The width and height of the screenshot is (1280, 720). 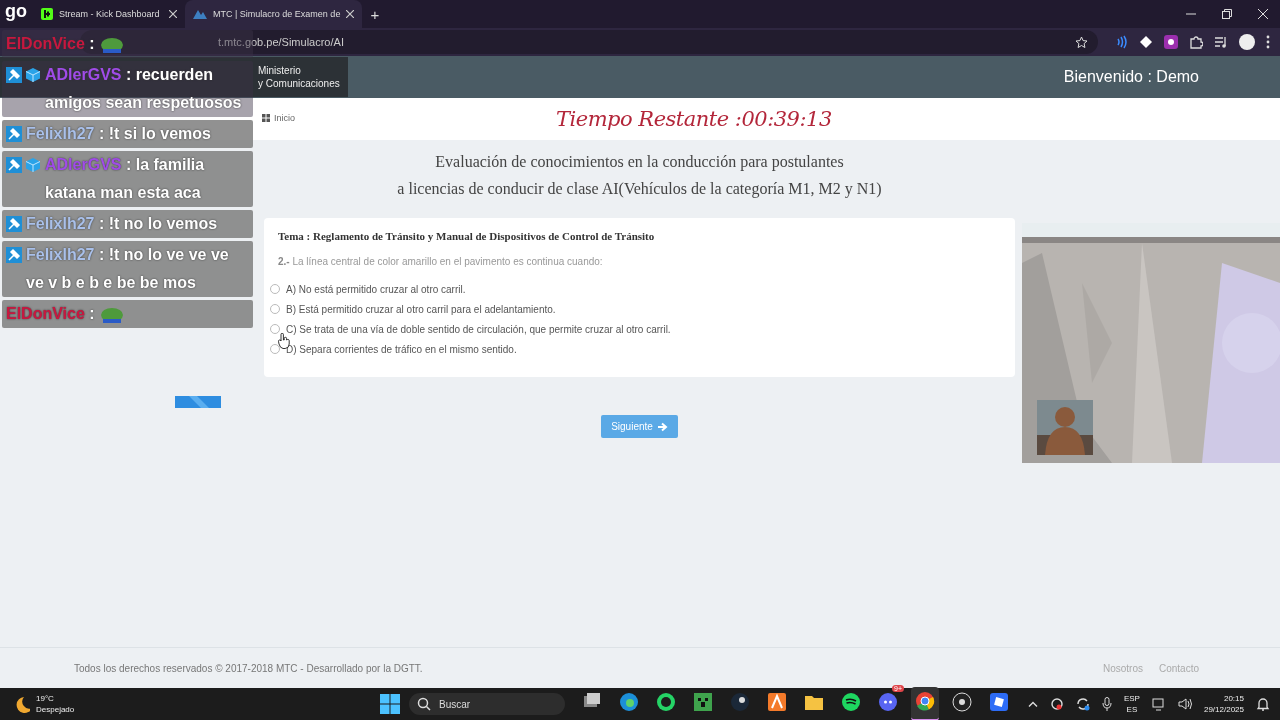 What do you see at coordinates (1247, 42) in the screenshot?
I see `avatar-icon` at bounding box center [1247, 42].